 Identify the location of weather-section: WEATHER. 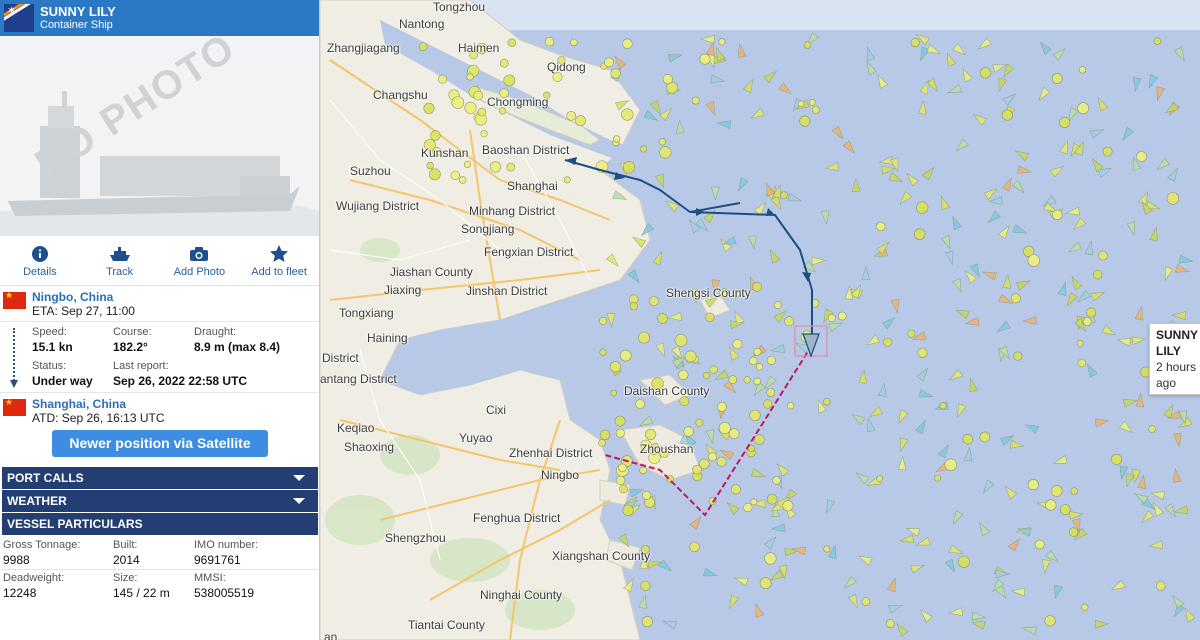
(160, 501).